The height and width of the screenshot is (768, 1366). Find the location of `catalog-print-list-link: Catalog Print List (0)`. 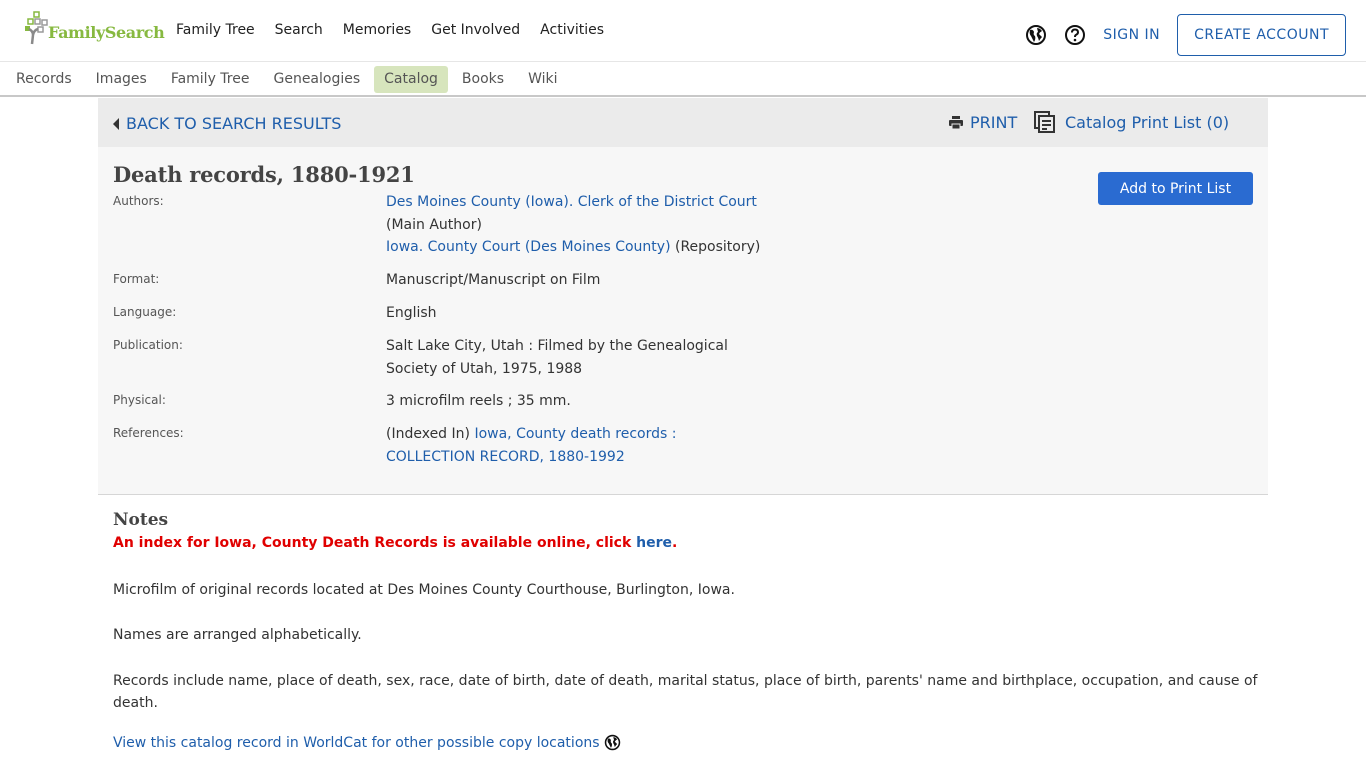

catalog-print-list-link: Catalog Print List (0) is located at coordinates (1131, 122).